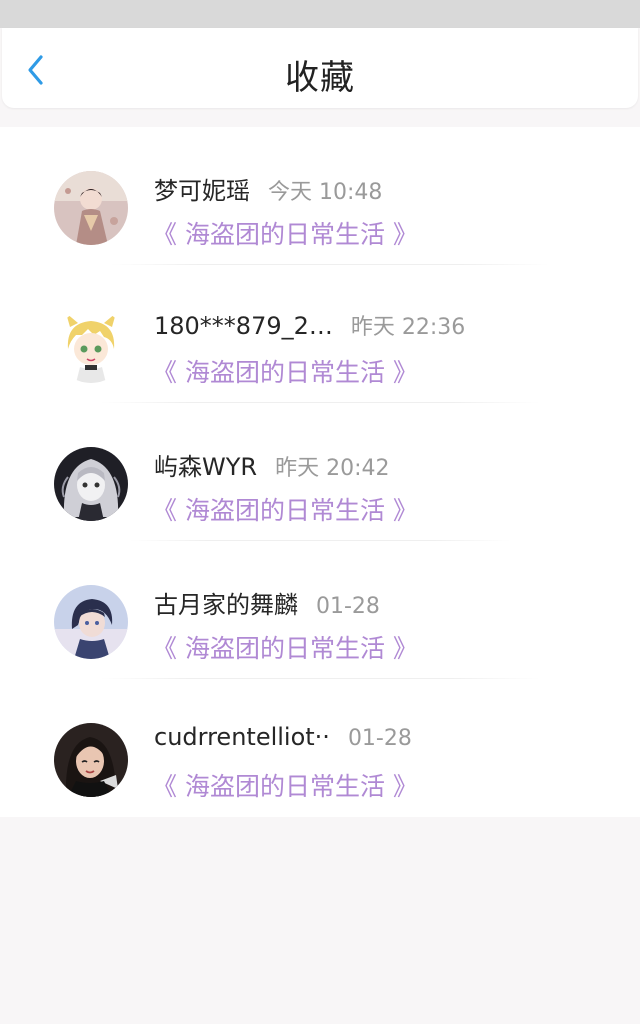  I want to click on name-row: 屿森WYR 昨天 20:42, so click(271, 464).